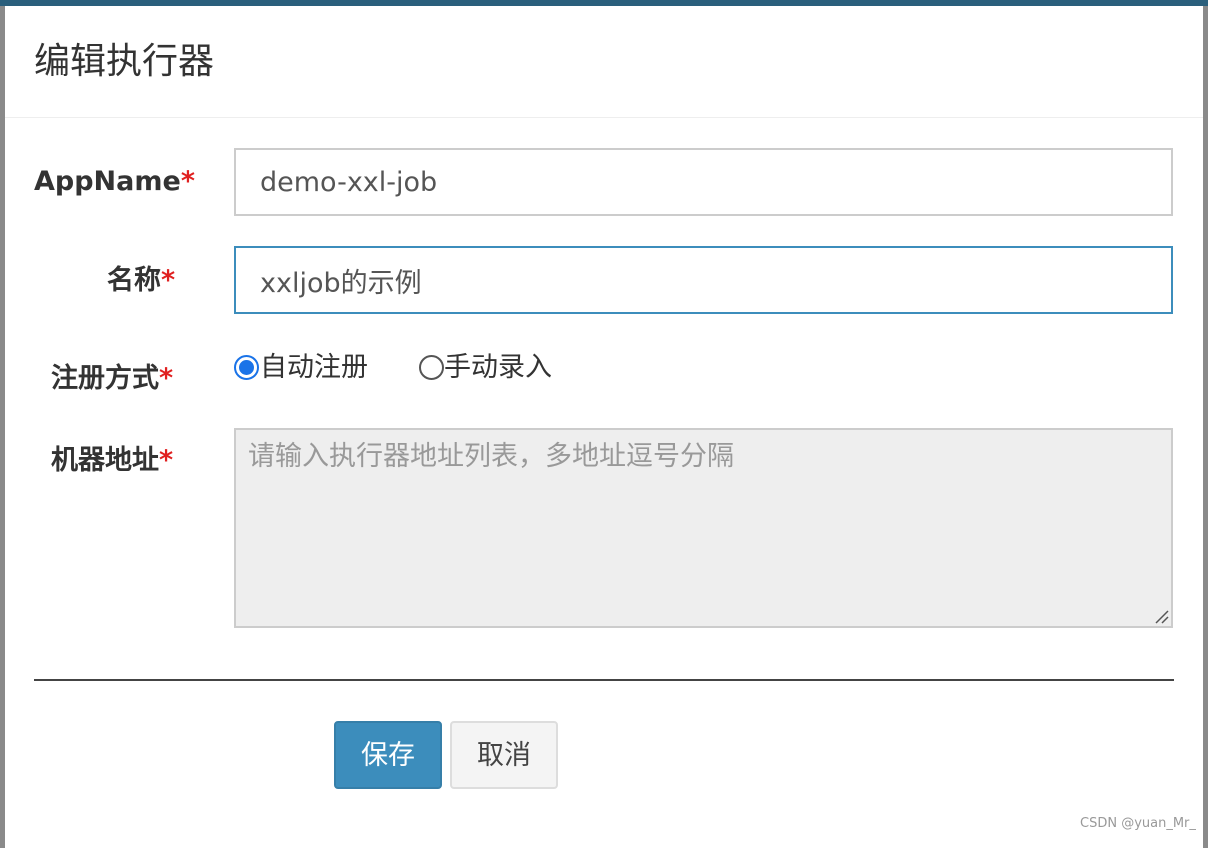  I want to click on appname-input, so click(703, 182).